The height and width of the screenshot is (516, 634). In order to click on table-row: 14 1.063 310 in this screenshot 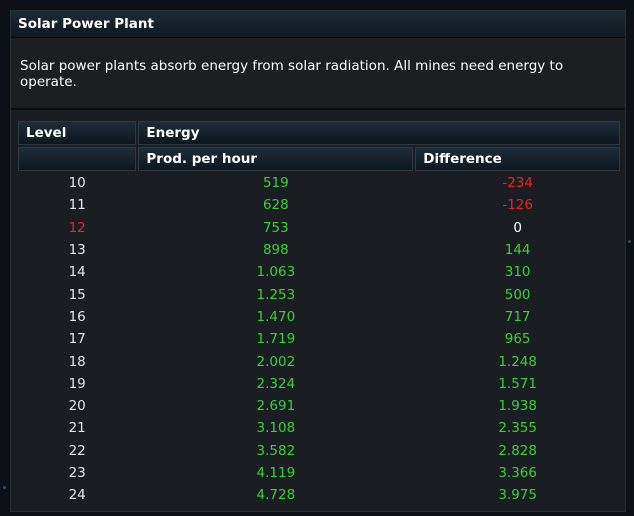, I will do `click(319, 272)`.